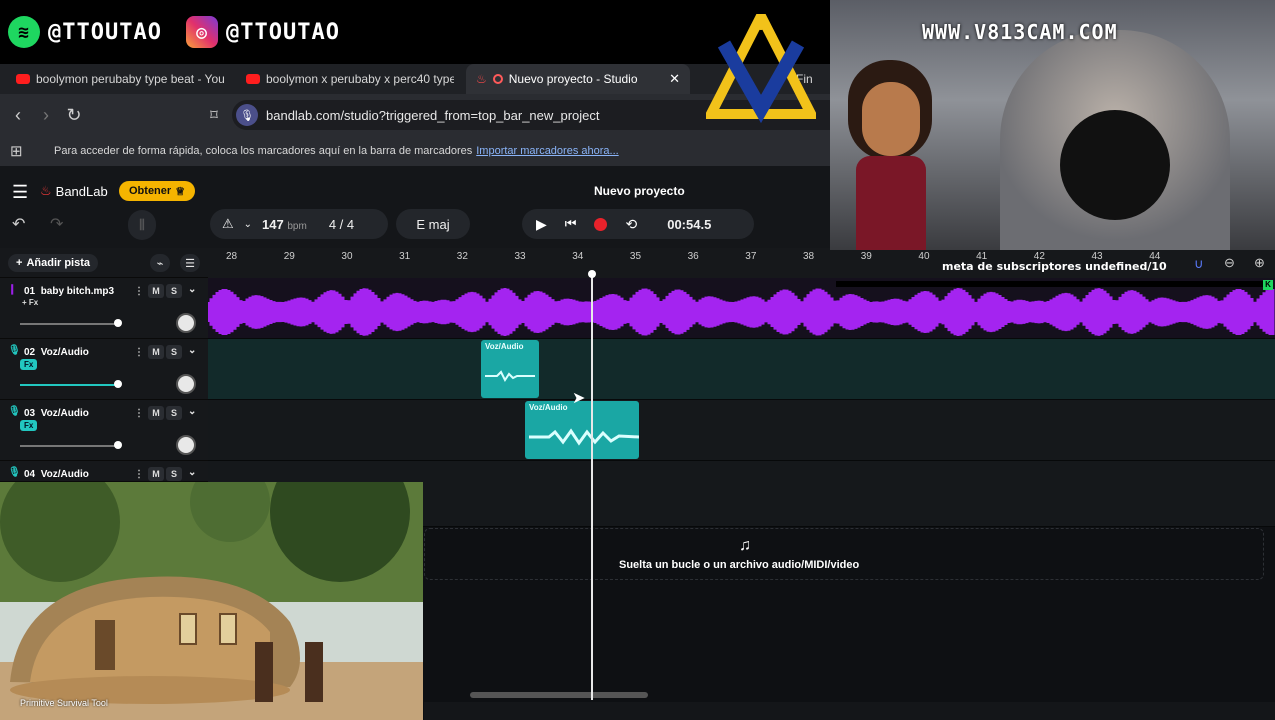 The image size is (1275, 720). I want to click on add-fx-button: + Fx, so click(30, 302).